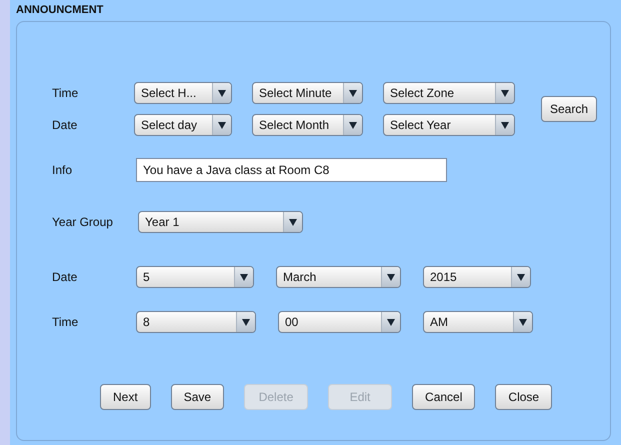 Image resolution: width=621 pixels, height=445 pixels. Describe the element at coordinates (307, 93) in the screenshot. I see `dropdown: Select Minute` at that location.